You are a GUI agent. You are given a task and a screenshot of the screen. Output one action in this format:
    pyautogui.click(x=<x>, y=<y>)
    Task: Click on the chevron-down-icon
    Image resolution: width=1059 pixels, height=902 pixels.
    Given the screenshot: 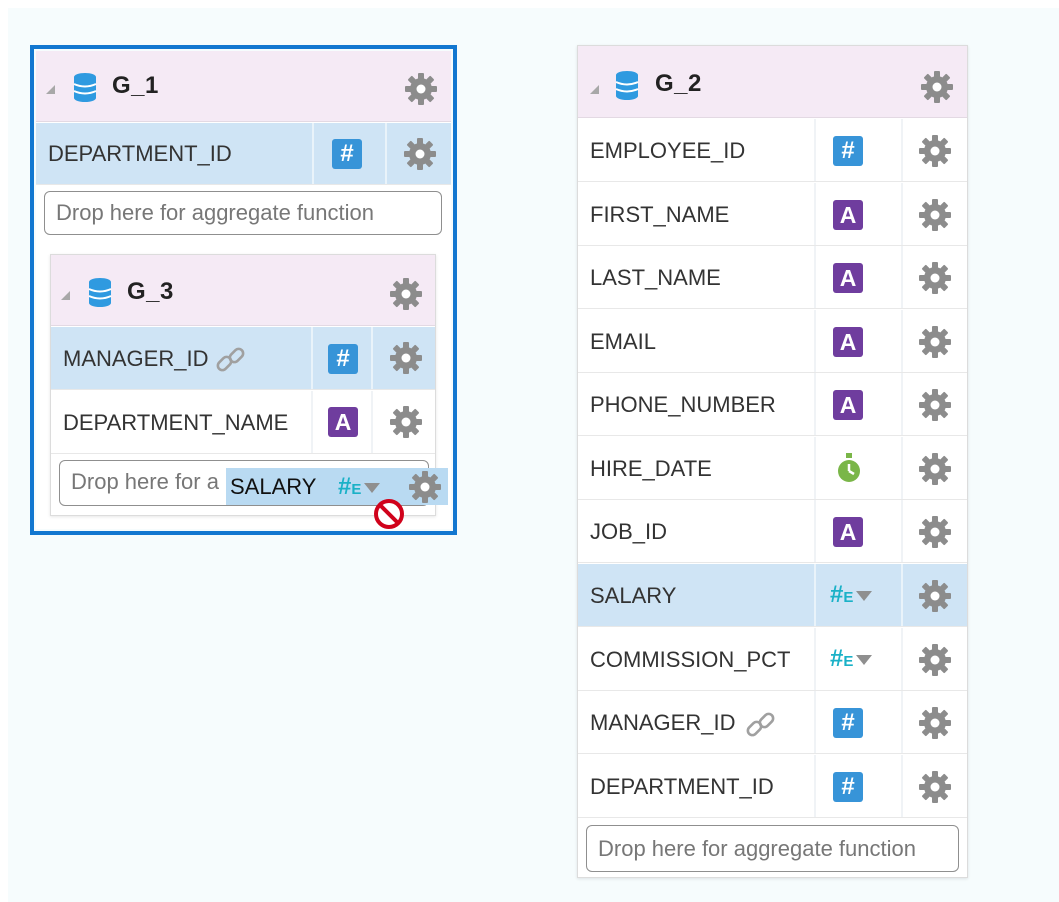 What is the action you would take?
    pyautogui.click(x=372, y=487)
    